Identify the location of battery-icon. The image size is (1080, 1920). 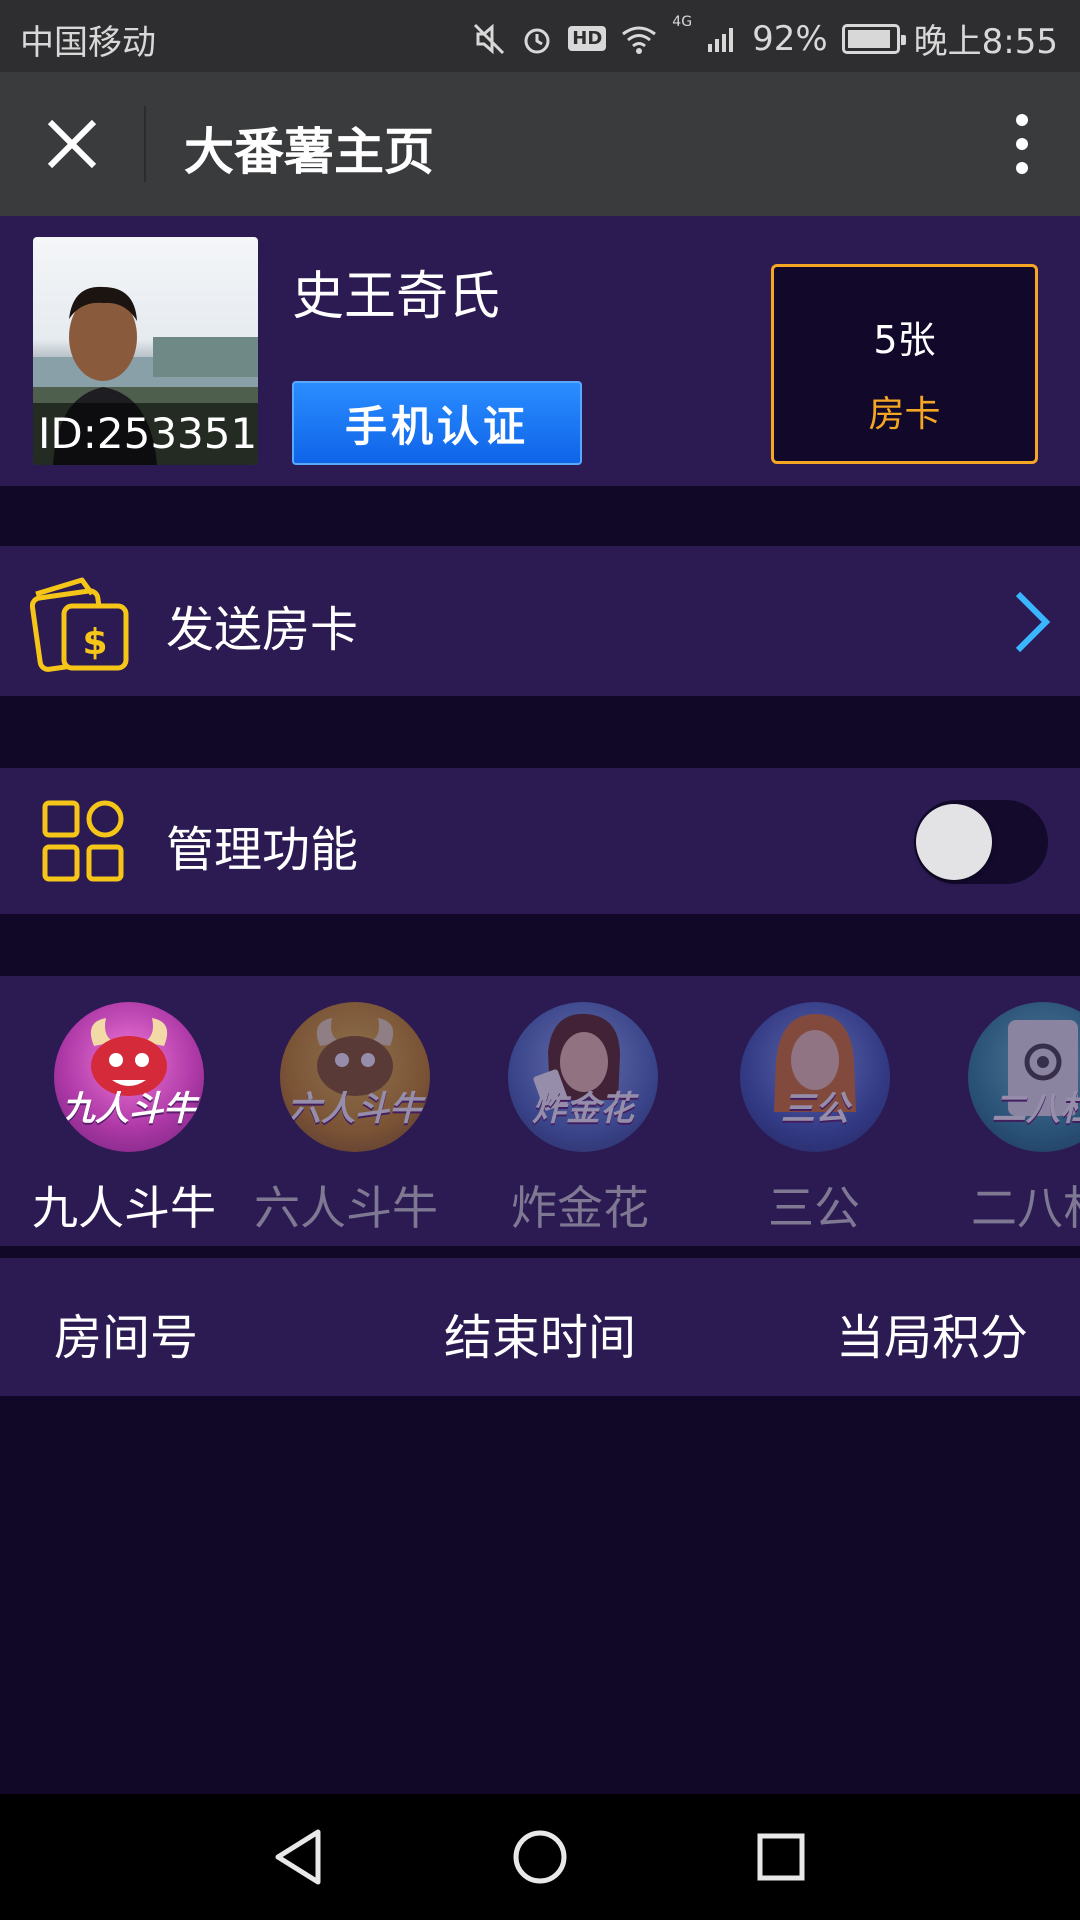
(873, 38).